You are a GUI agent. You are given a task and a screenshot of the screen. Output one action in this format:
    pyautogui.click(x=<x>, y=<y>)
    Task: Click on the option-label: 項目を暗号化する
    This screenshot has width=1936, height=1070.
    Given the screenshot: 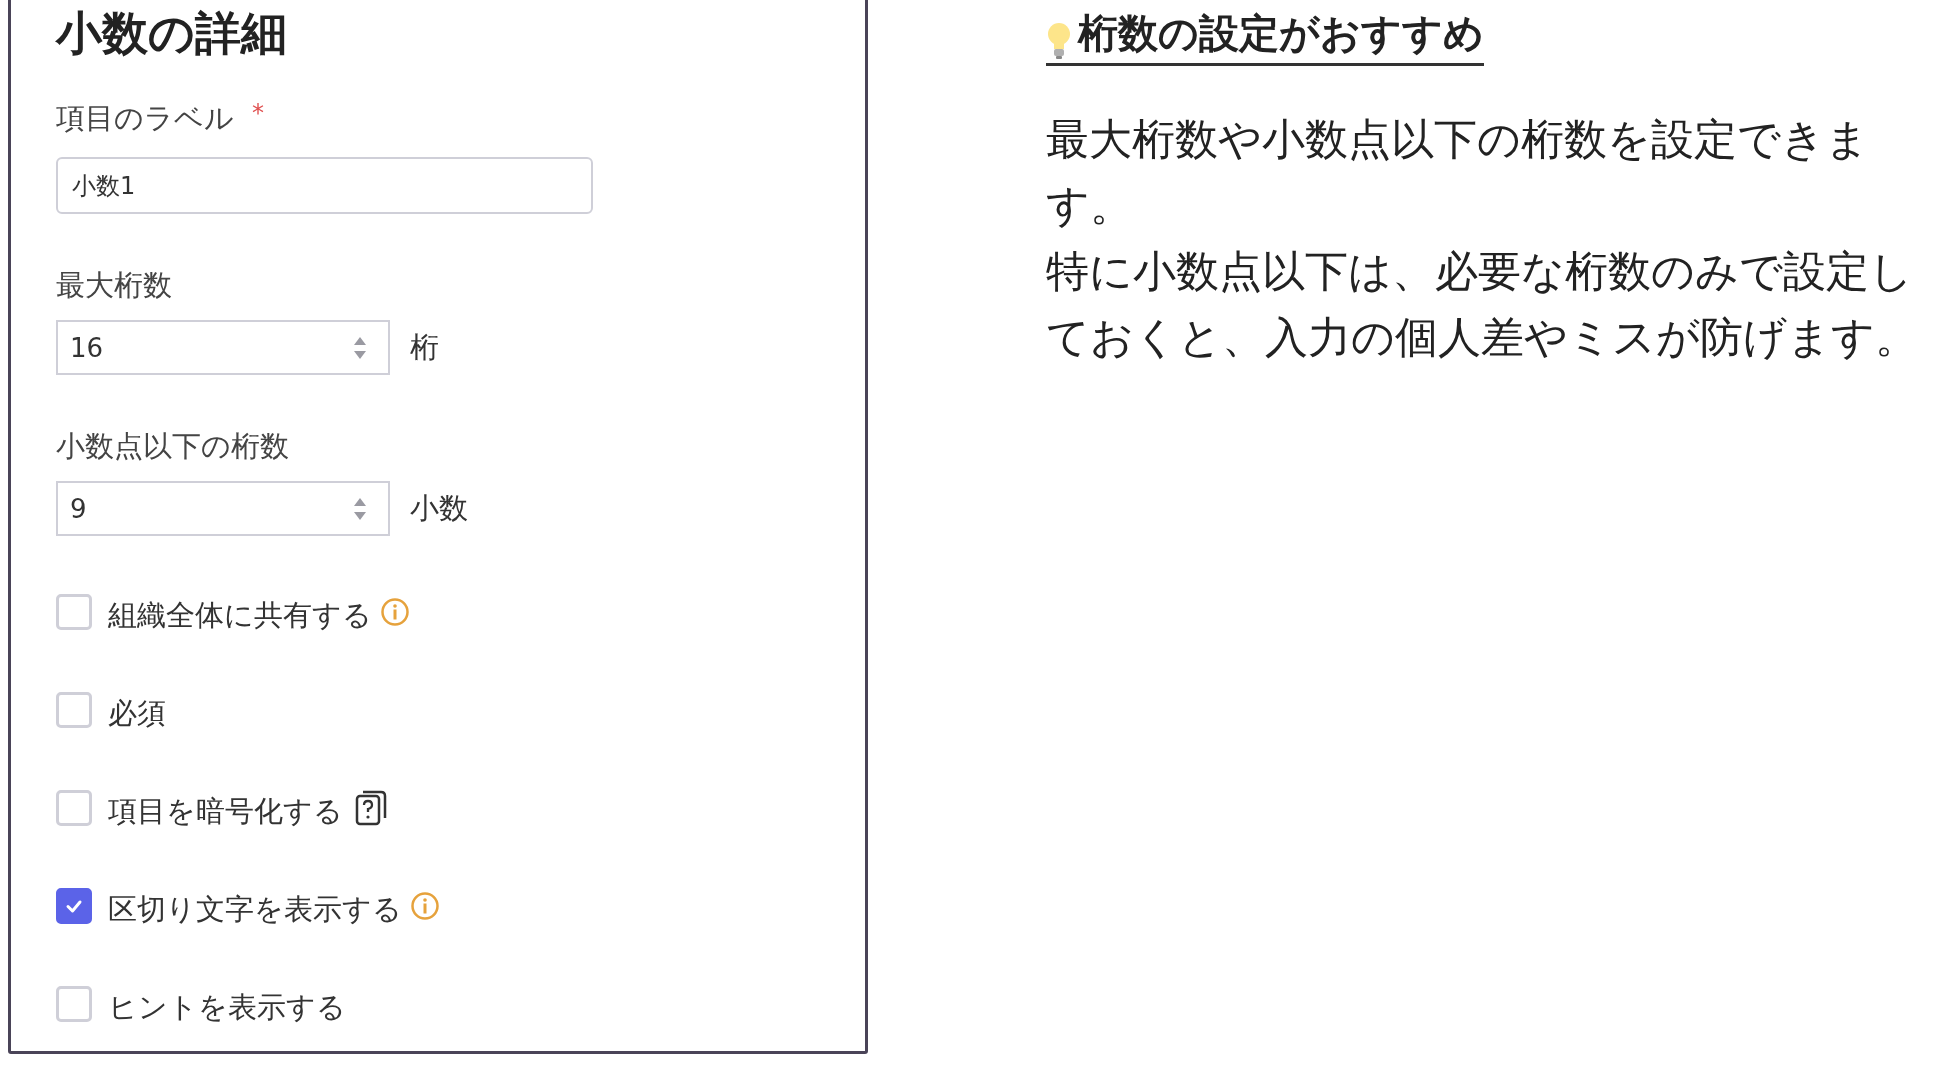 What is the action you would take?
    pyautogui.click(x=225, y=811)
    